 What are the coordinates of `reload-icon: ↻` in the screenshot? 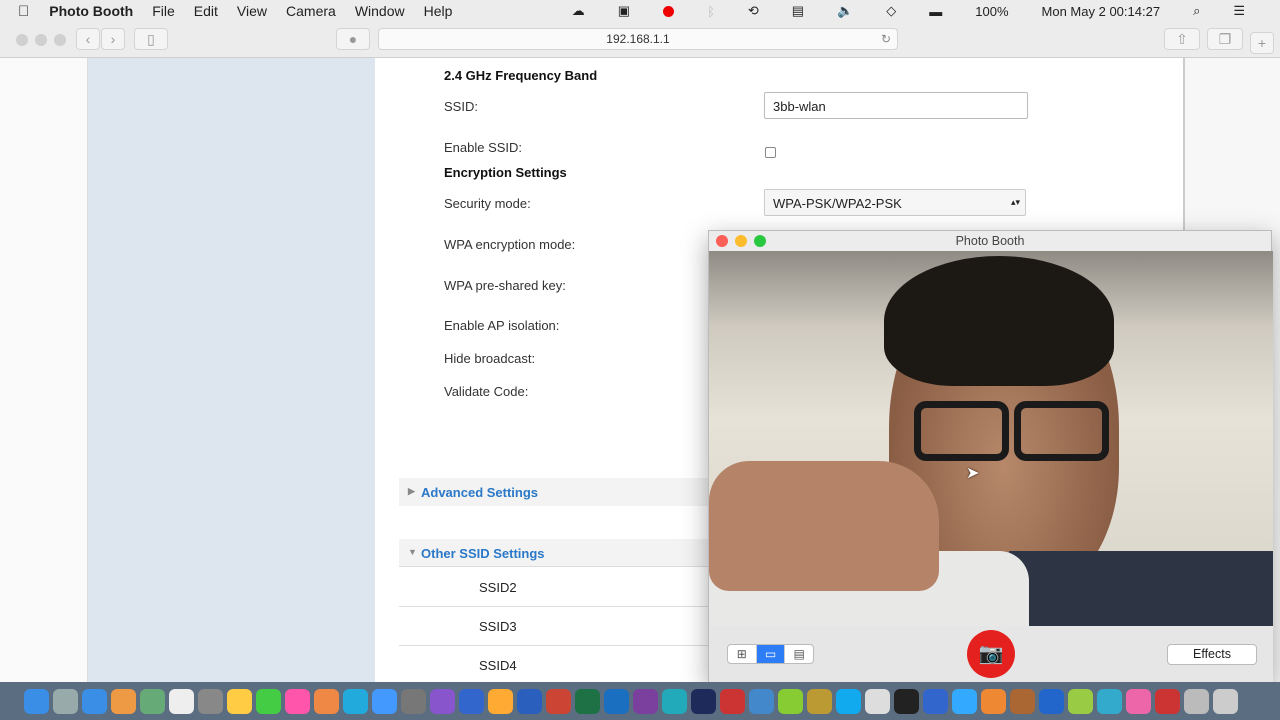 It's located at (886, 39).